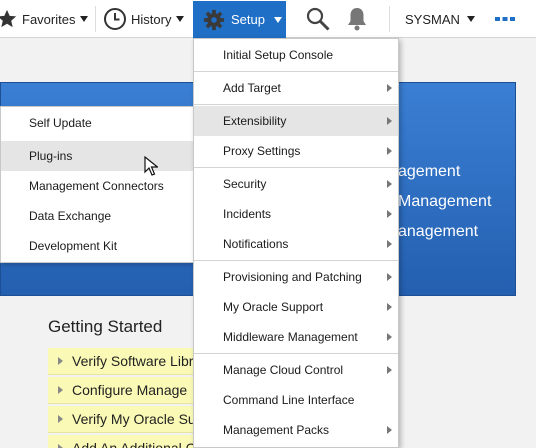 This screenshot has width=536, height=448. I want to click on getting-started-item: Configure Manage, so click(124, 390).